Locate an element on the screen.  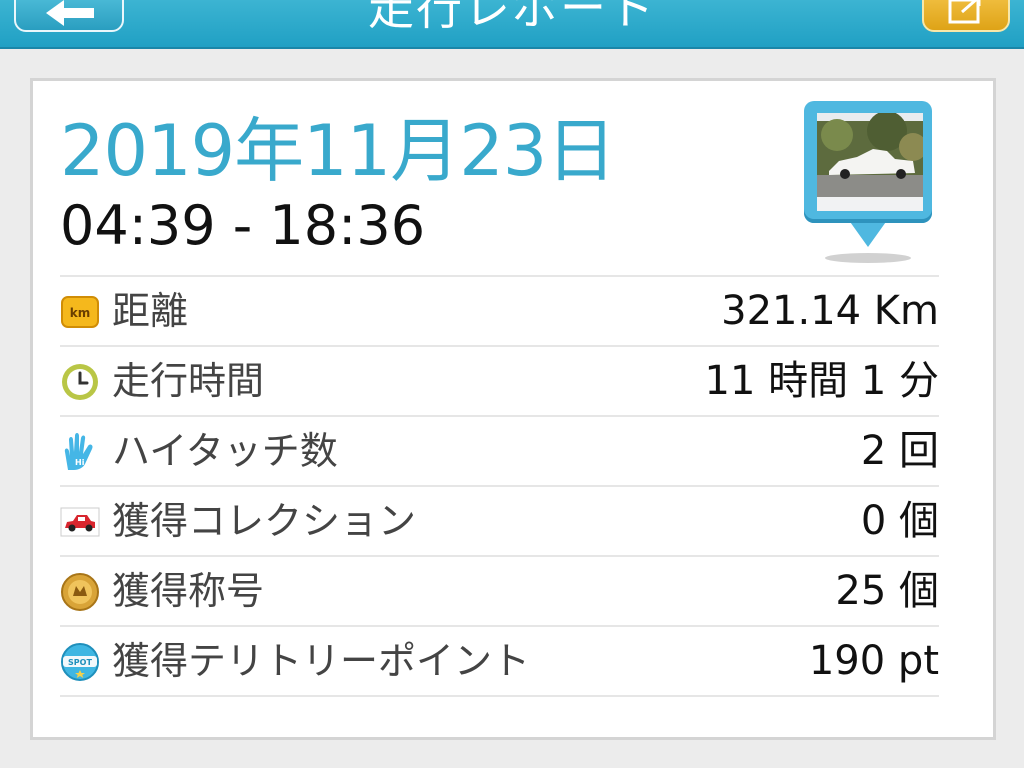
stat-label: 獲得称号 is located at coordinates (188, 591).